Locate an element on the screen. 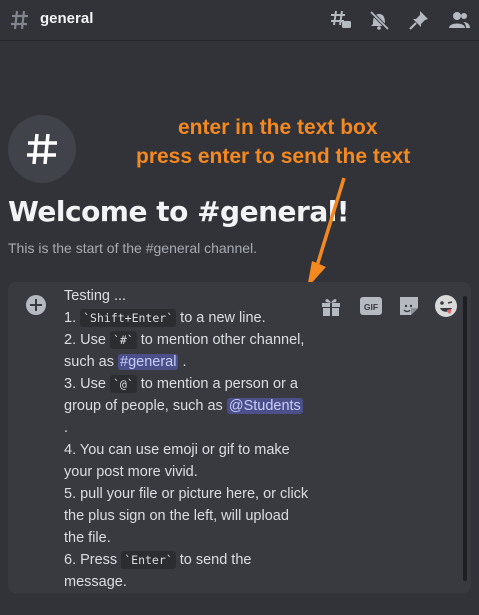 This screenshot has width=479, height=615. inline-code: `Shift+Enter` is located at coordinates (128, 318).